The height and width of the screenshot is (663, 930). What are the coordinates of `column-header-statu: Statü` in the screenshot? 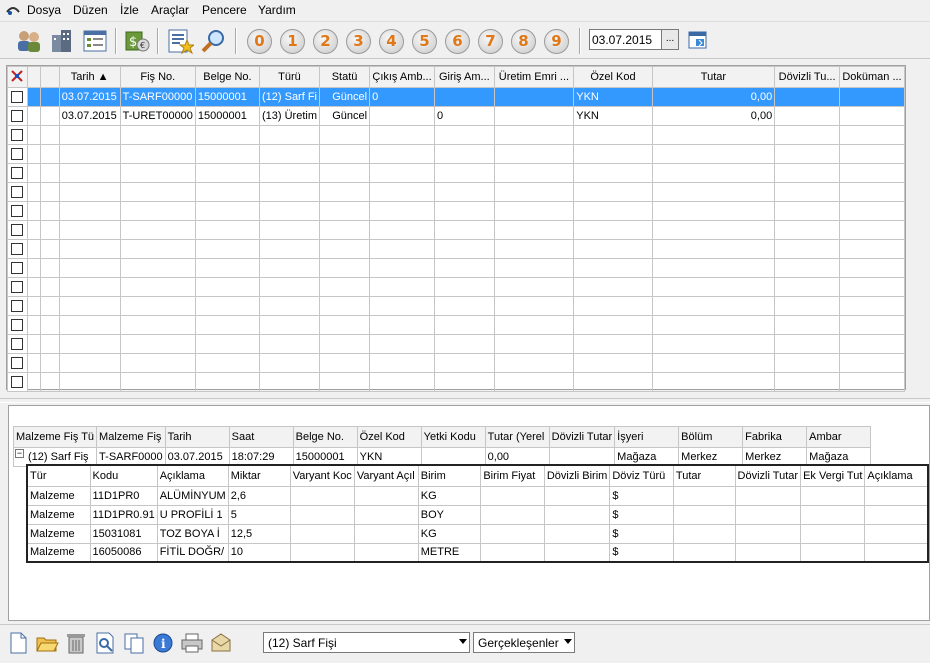 It's located at (344, 77).